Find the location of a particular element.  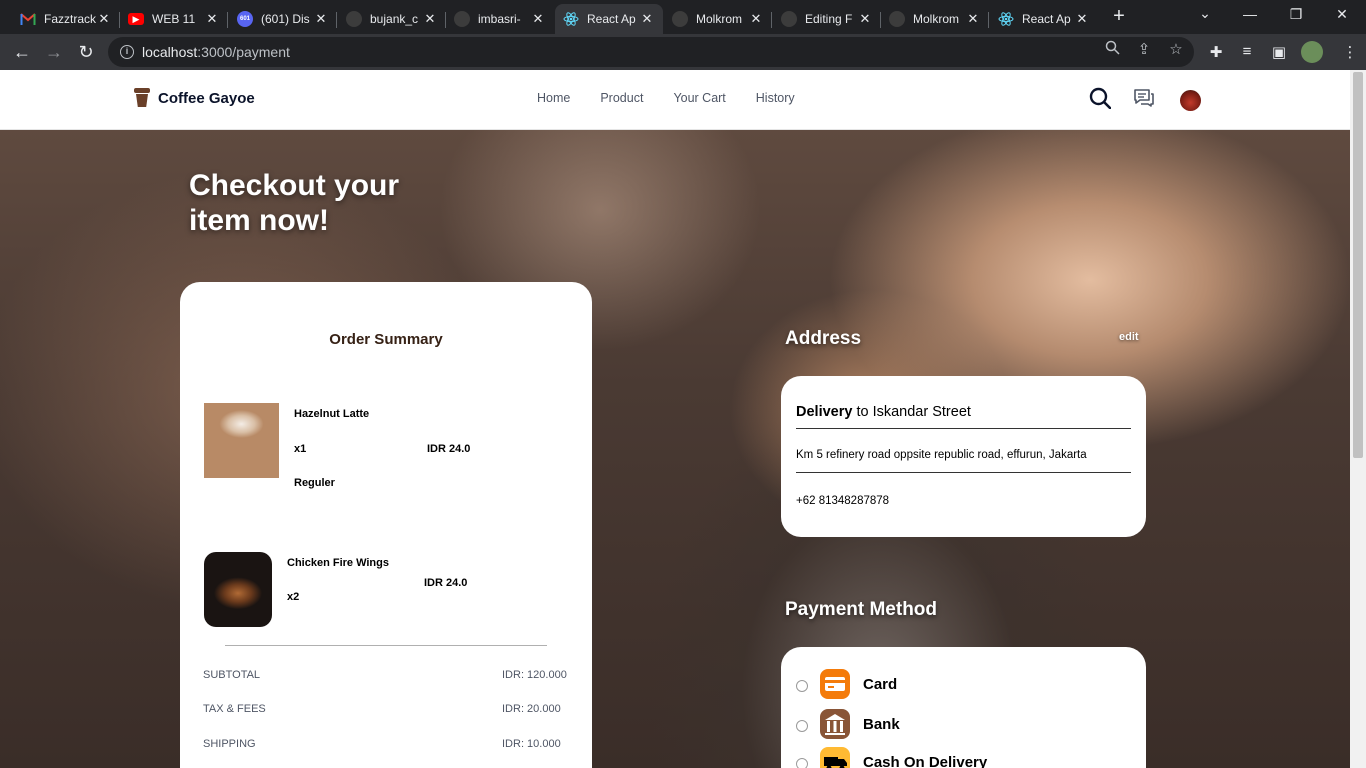

youtube-icon: ▶ is located at coordinates (136, 19).